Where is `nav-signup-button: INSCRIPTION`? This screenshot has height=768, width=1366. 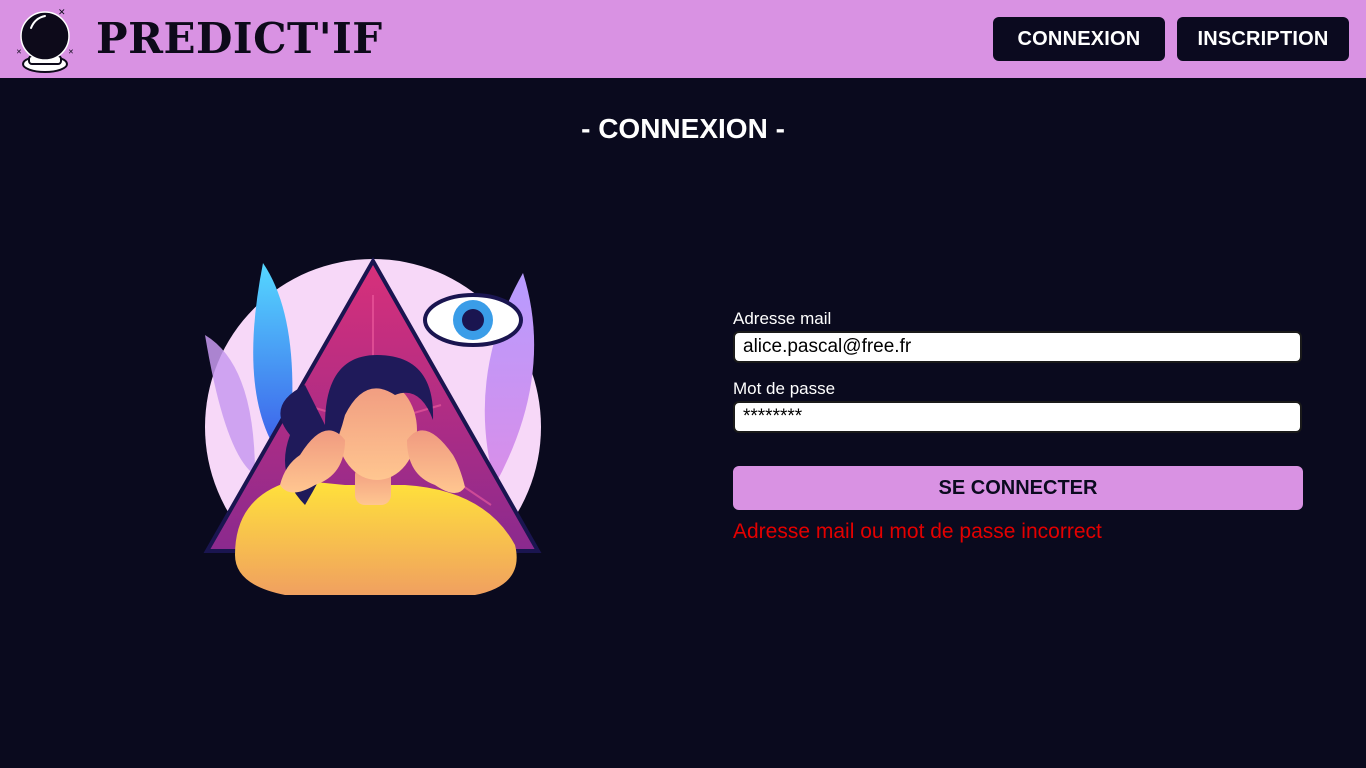 nav-signup-button: INSCRIPTION is located at coordinates (1263, 39).